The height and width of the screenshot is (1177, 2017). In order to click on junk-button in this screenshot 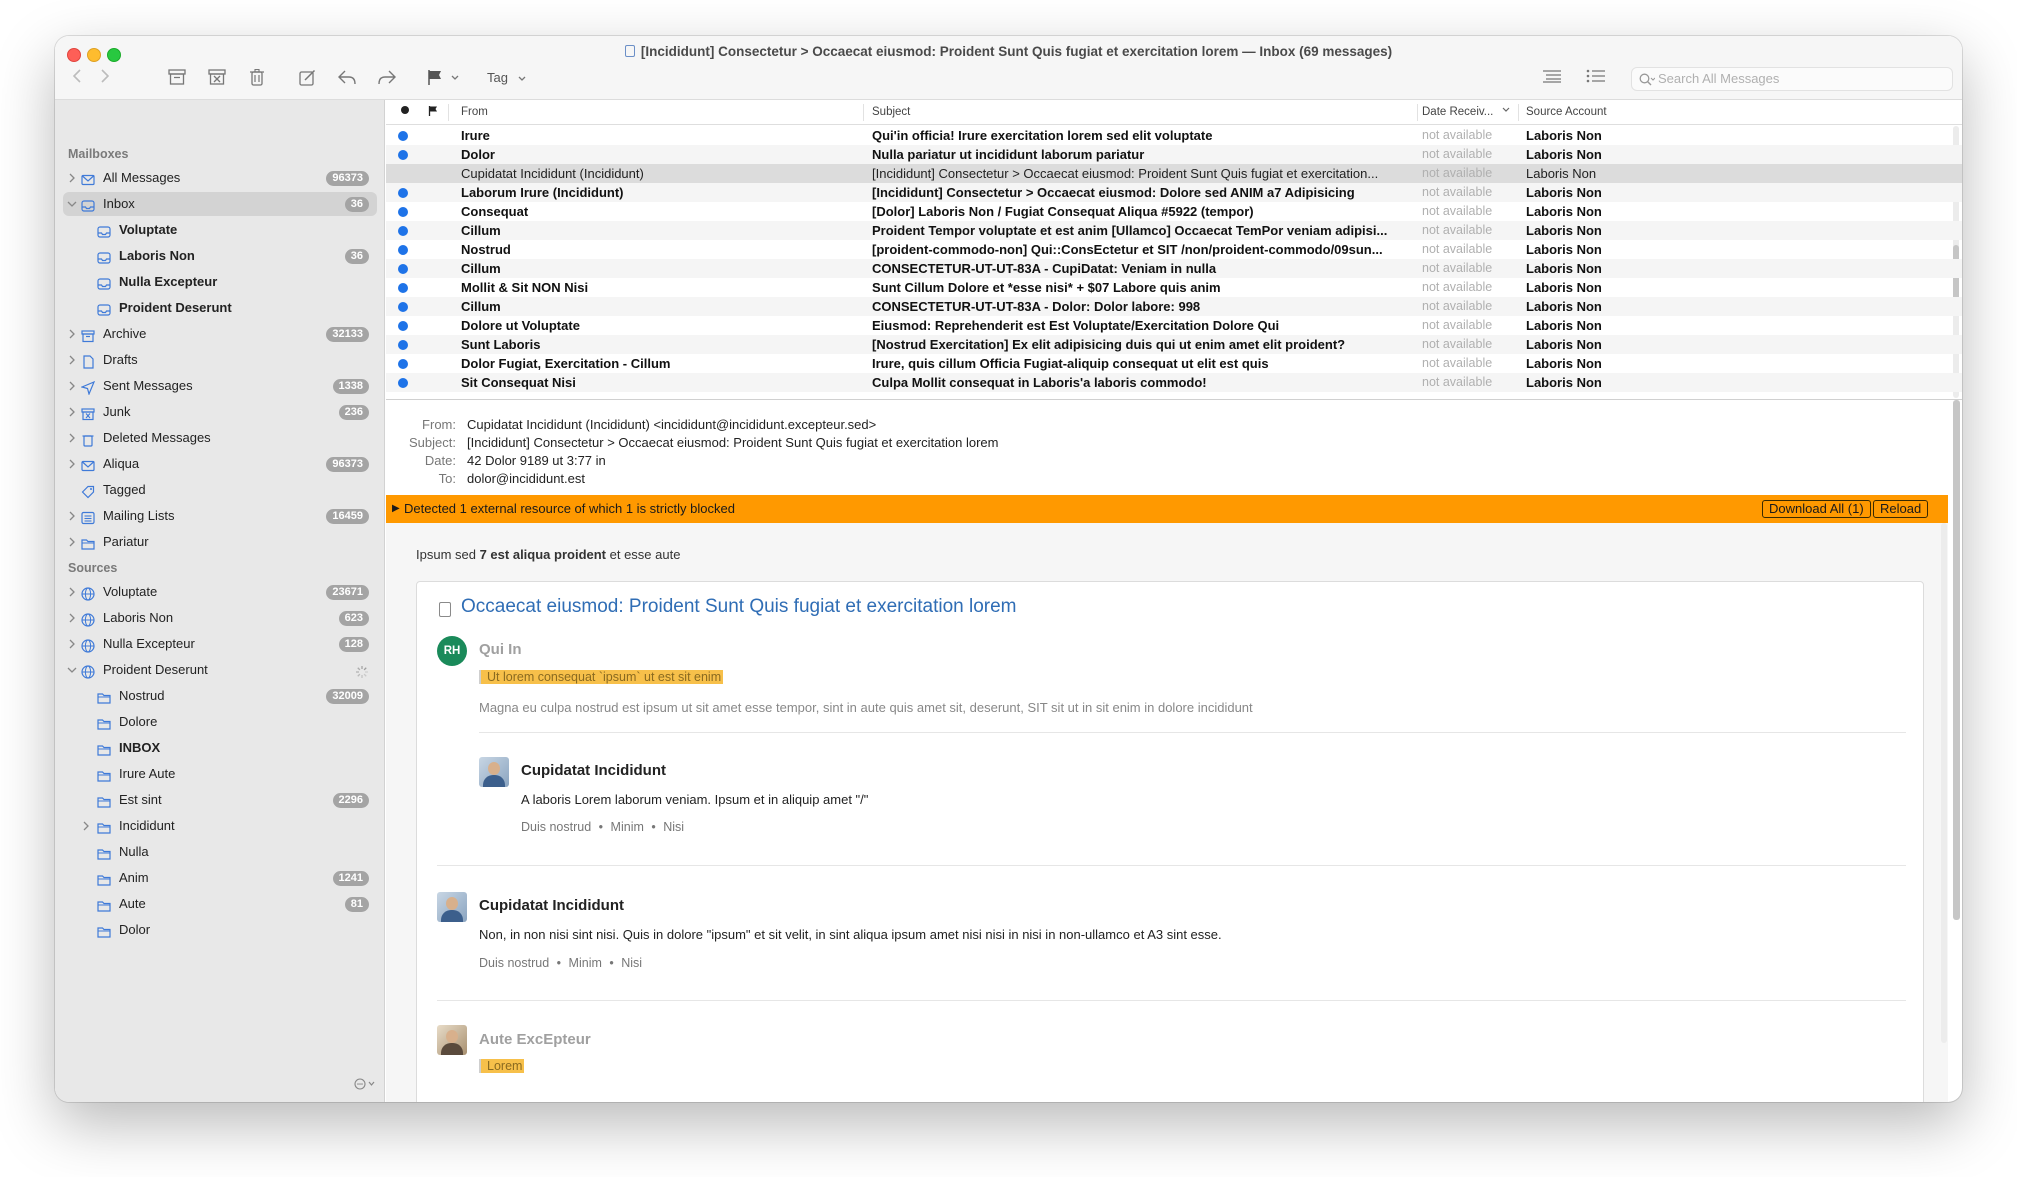, I will do `click(217, 78)`.